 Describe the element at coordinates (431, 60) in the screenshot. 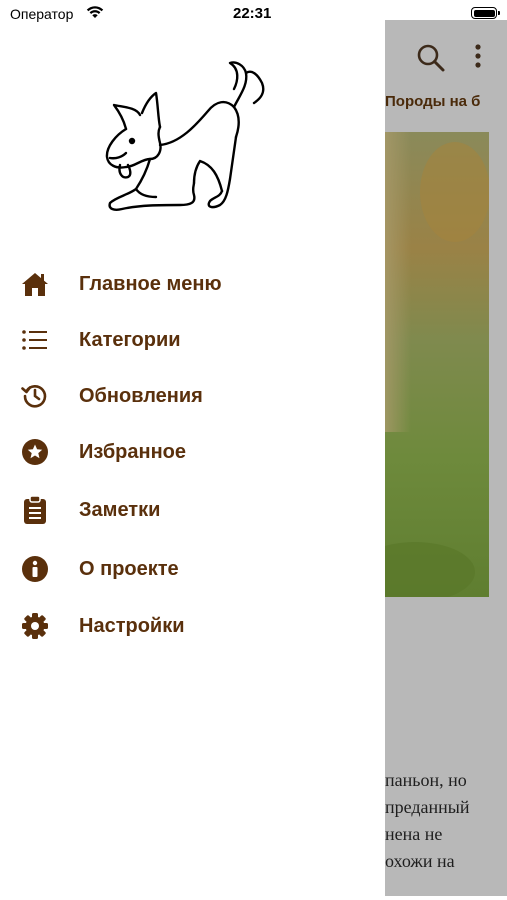

I see `search-icon` at that location.